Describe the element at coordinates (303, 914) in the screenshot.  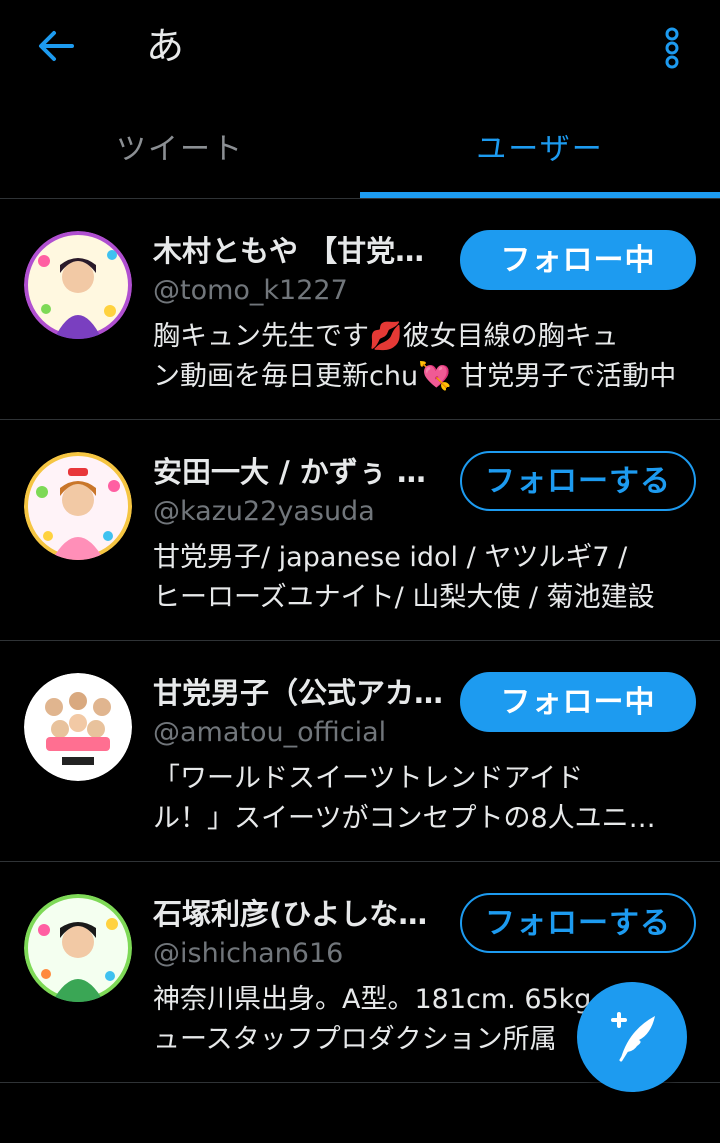
I see `user-name: 石塚利彦(ひよしなかま)` at that location.